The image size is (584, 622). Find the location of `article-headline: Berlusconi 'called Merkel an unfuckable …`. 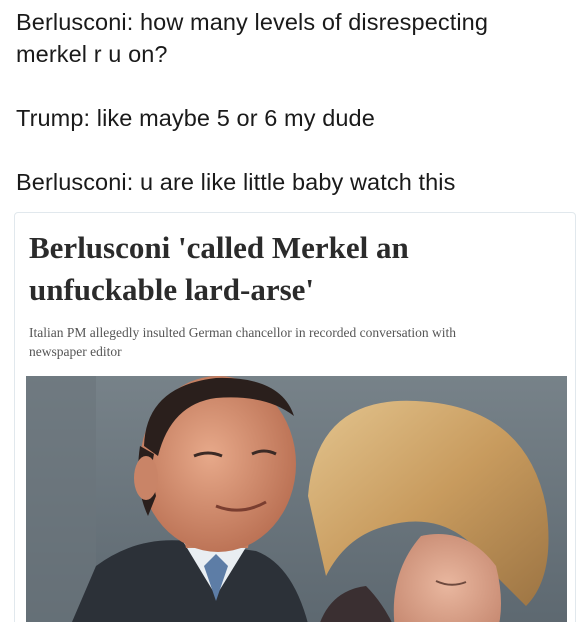

article-headline: Berlusconi 'called Merkel an unfuckable … is located at coordinates (289, 269).